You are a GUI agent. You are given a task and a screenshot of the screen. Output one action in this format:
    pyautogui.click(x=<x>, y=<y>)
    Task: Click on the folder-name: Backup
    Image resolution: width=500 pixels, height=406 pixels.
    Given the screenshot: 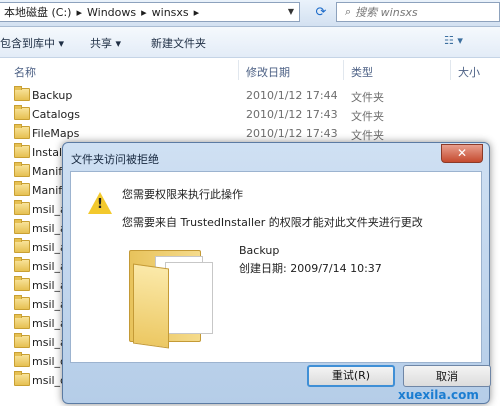 What is the action you would take?
    pyautogui.click(x=259, y=250)
    